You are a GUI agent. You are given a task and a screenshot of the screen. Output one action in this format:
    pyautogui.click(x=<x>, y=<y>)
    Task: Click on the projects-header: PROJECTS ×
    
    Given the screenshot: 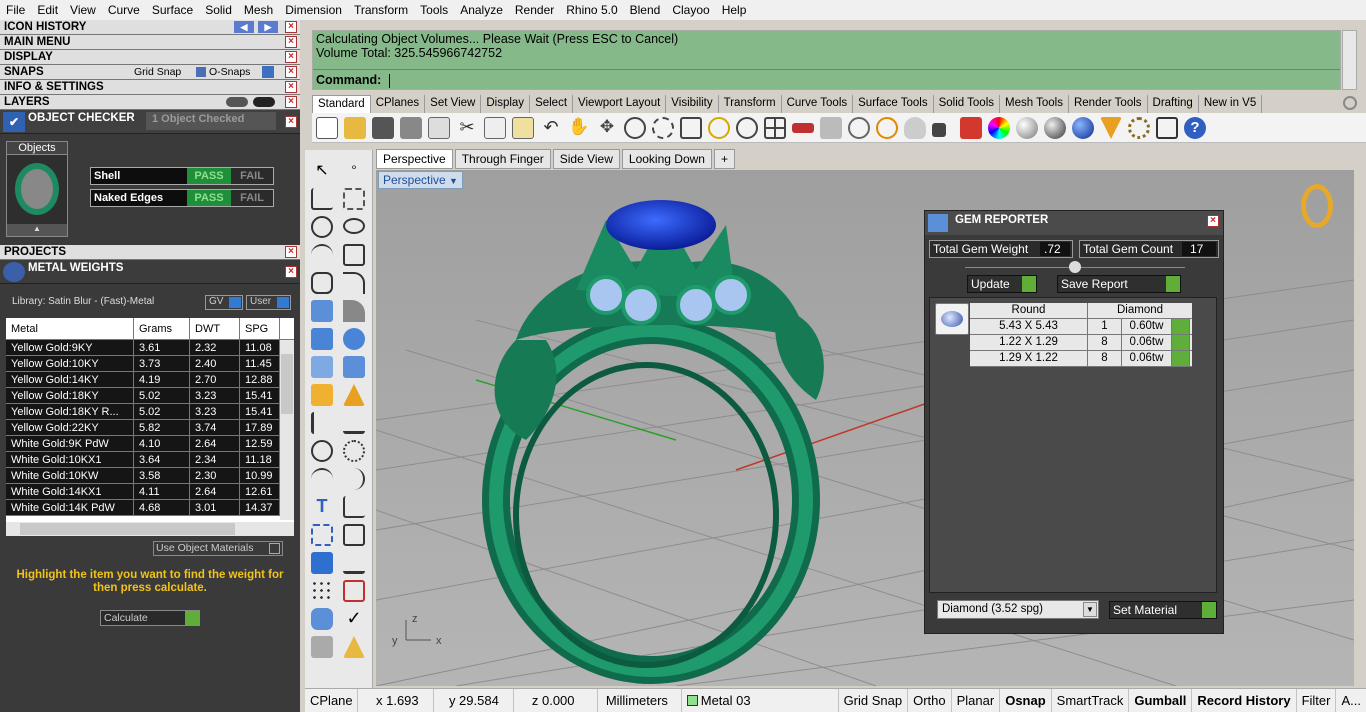 What is the action you would take?
    pyautogui.click(x=150, y=252)
    